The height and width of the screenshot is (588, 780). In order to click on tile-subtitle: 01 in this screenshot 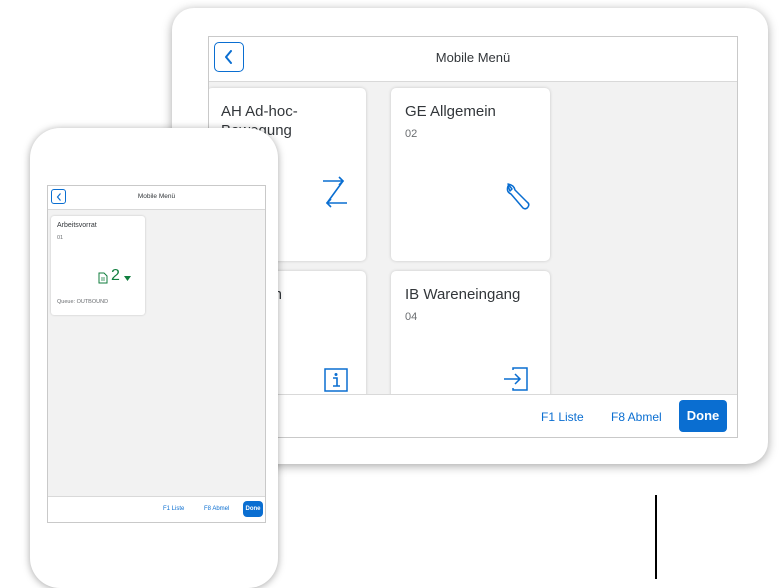, I will do `click(60, 238)`.